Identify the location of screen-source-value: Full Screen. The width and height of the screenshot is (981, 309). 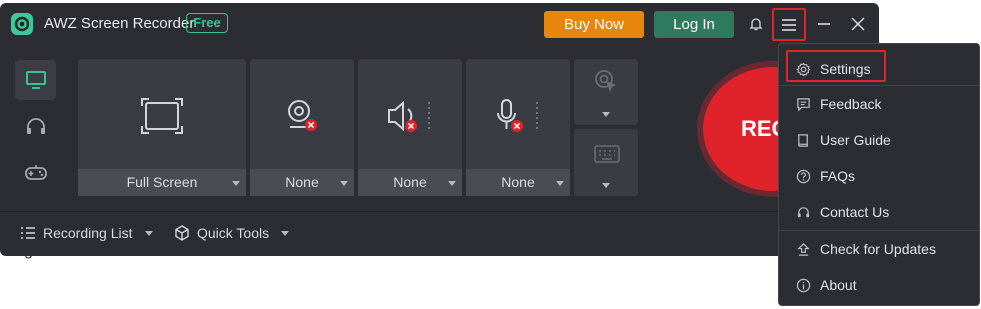
(162, 182).